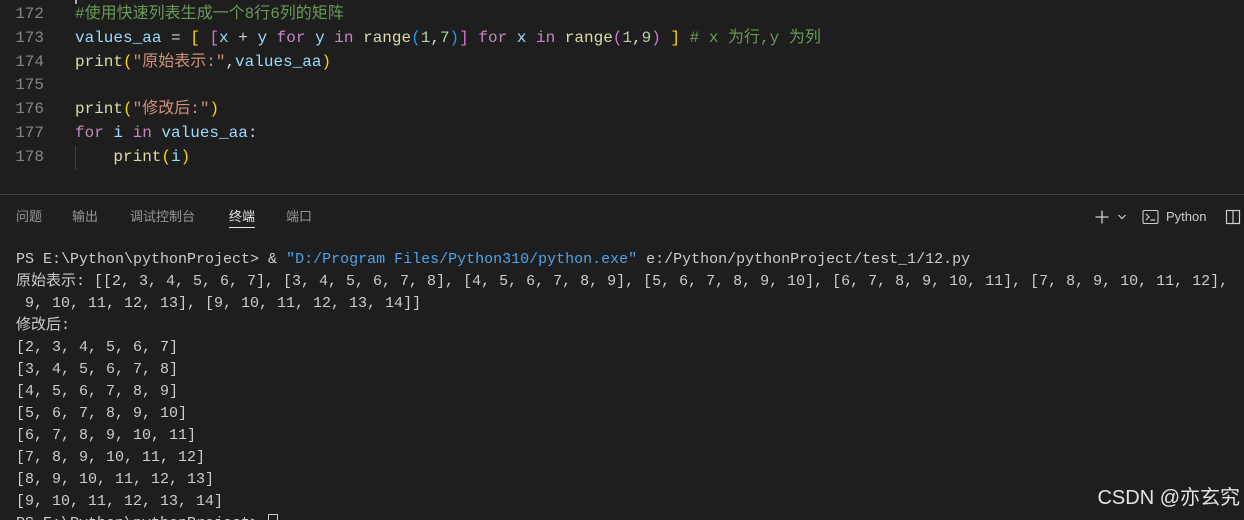 The width and height of the screenshot is (1244, 520). Describe the element at coordinates (176, 37) in the screenshot. I see `code-token: =` at that location.